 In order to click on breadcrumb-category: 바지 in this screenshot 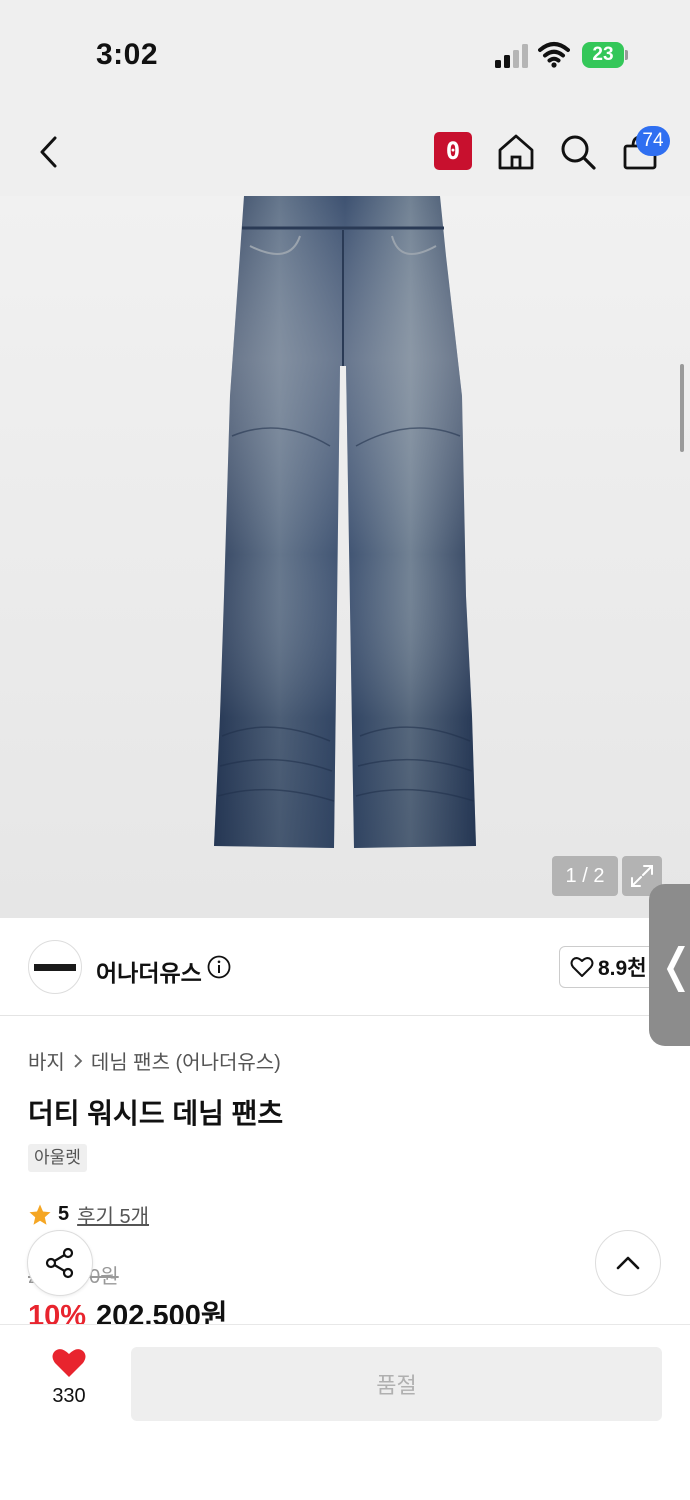, I will do `click(46, 1060)`.